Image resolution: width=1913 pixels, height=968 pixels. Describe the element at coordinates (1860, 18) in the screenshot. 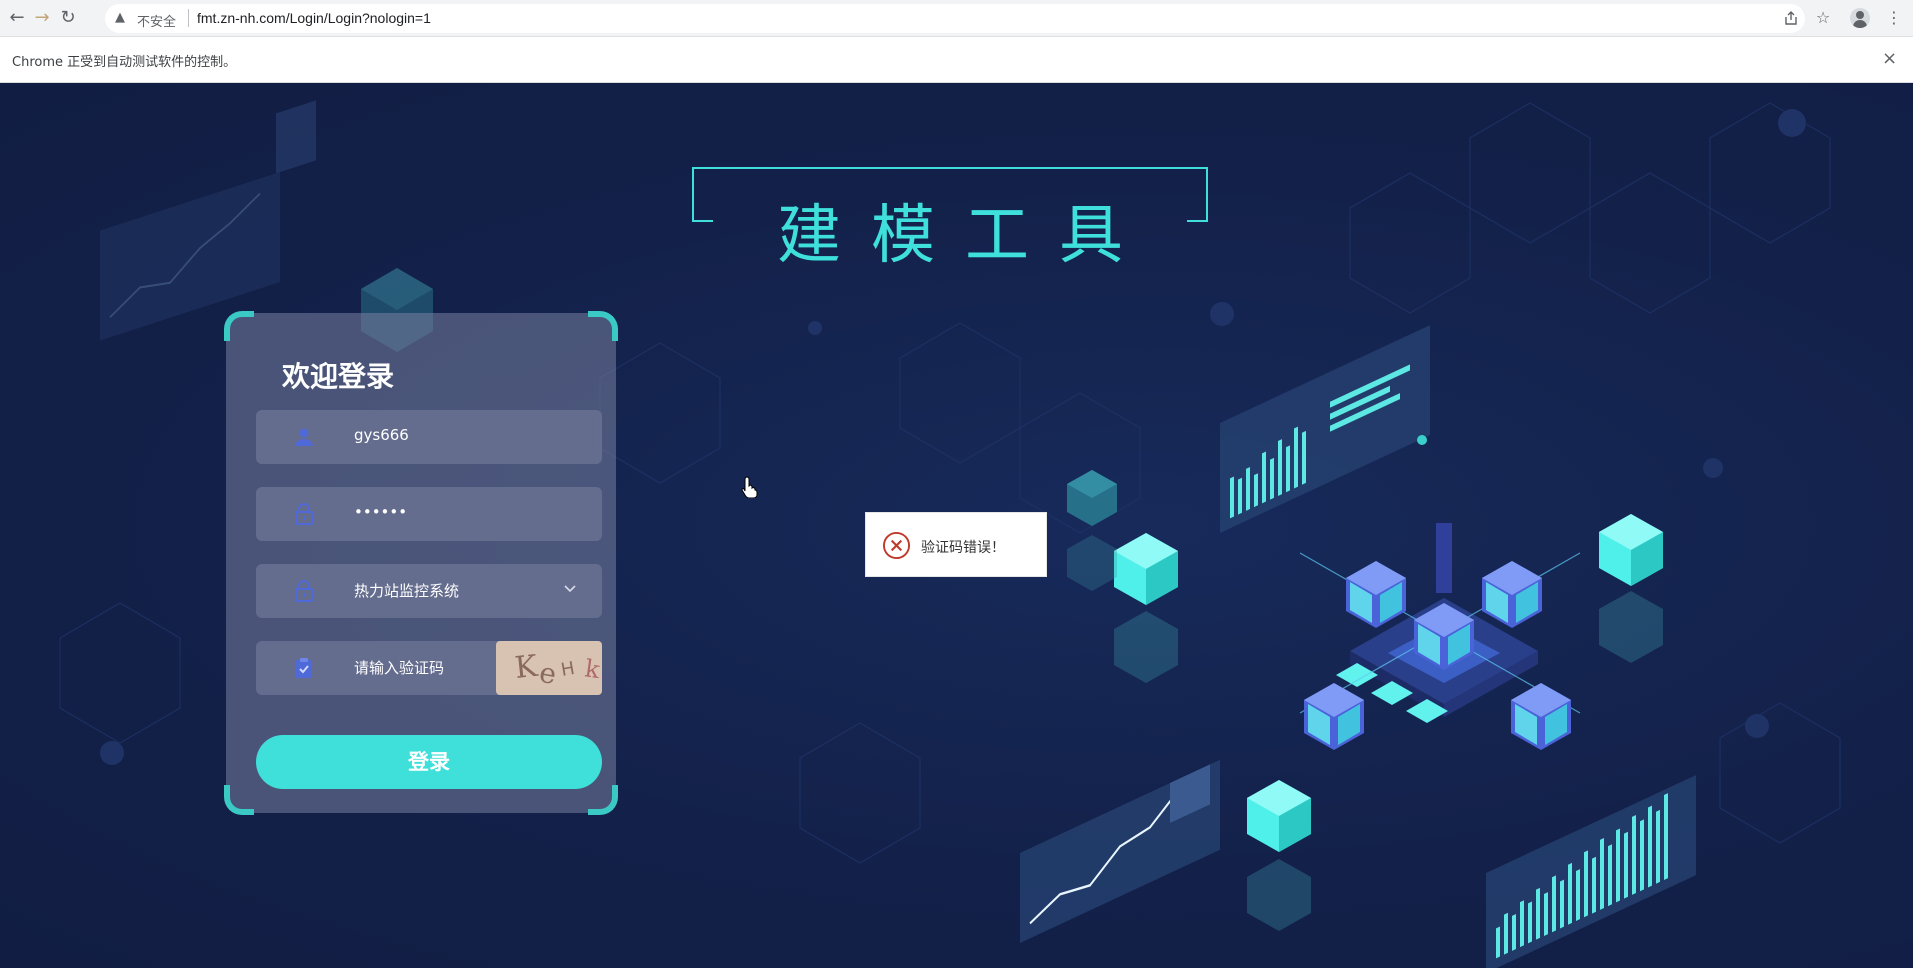

I see `profile-icon` at that location.